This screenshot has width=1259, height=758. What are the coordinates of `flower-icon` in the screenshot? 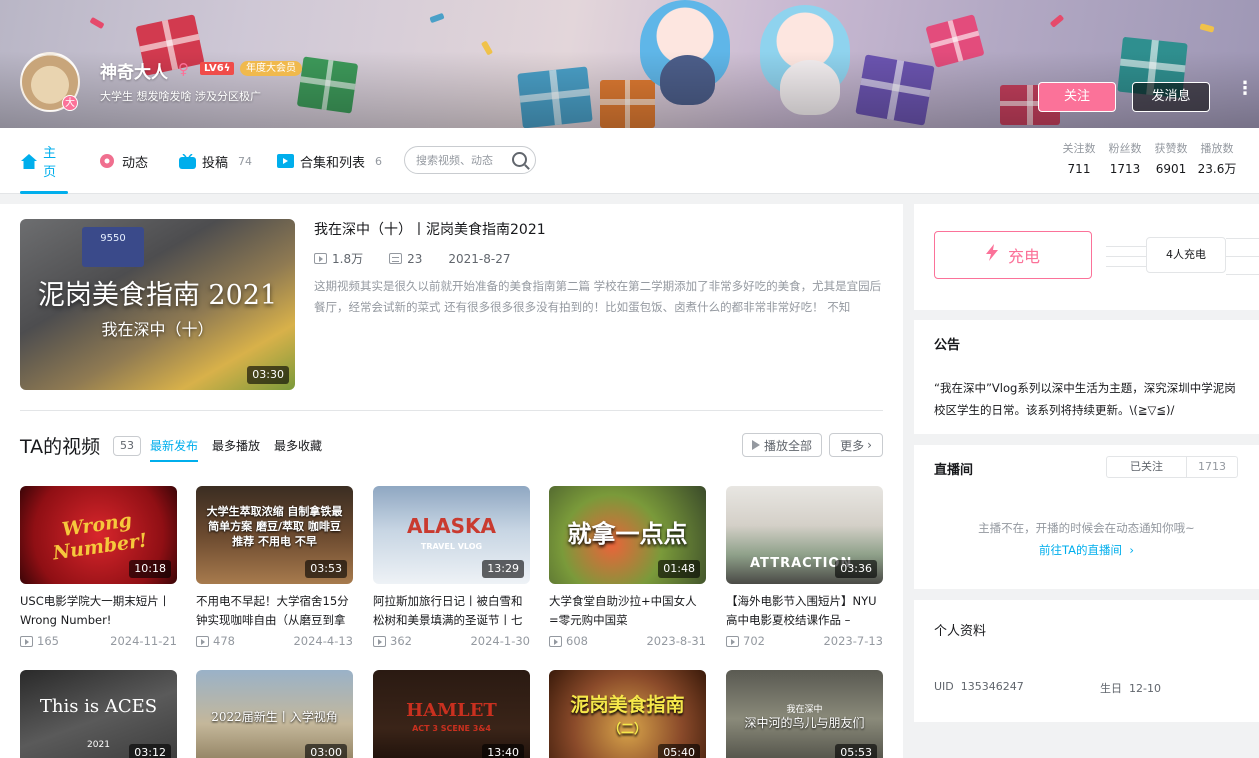 It's located at (107, 161).